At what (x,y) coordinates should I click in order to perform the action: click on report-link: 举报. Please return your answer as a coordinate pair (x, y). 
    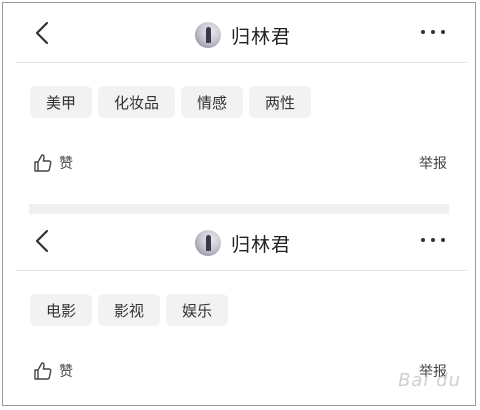
    Looking at the image, I should click on (433, 163).